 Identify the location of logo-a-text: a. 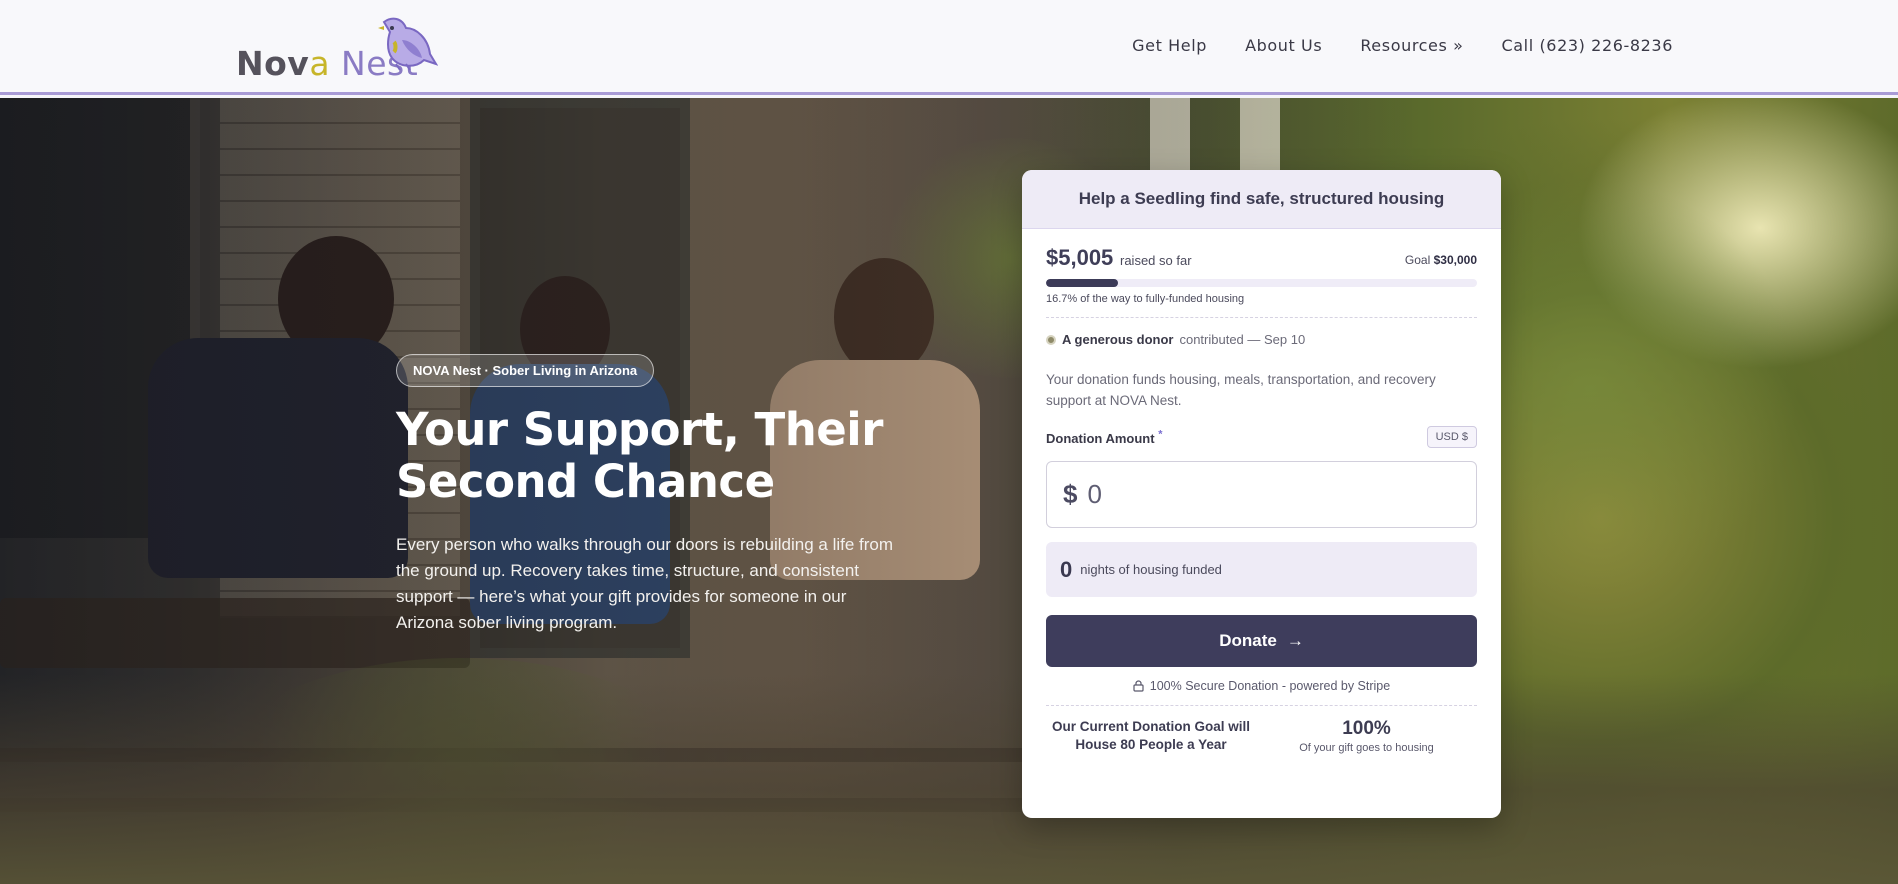
(320, 63).